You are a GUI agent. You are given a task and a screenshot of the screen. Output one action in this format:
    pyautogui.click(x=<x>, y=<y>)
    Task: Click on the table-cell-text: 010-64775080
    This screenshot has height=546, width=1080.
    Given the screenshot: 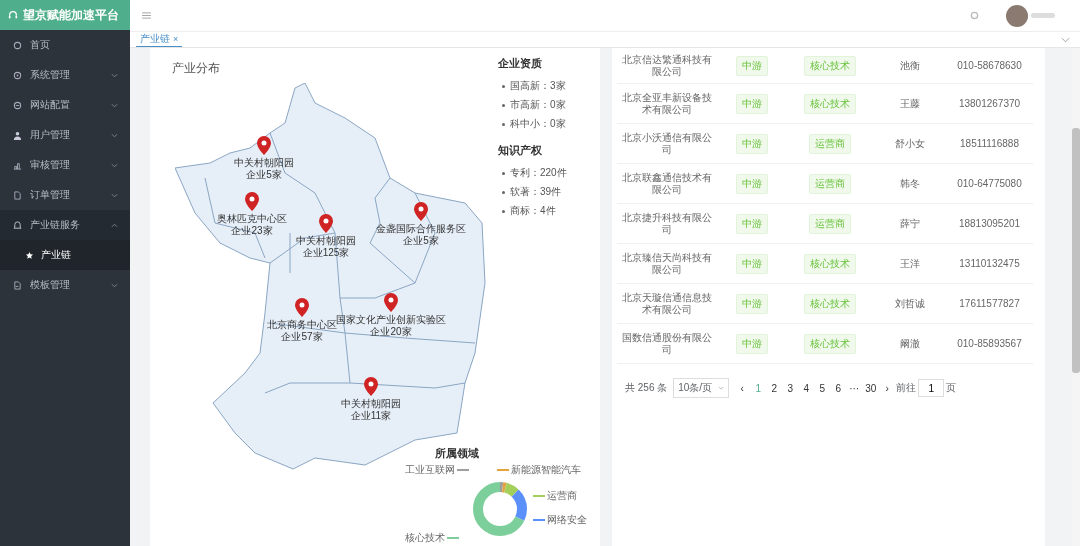 What is the action you would take?
    pyautogui.click(x=989, y=183)
    